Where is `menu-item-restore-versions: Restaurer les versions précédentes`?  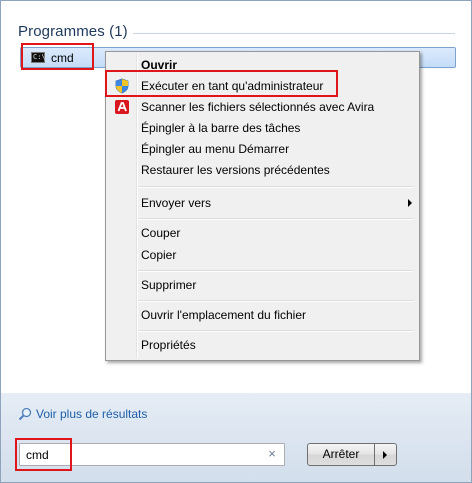
menu-item-restore-versions: Restaurer les versions précédentes is located at coordinates (262, 170).